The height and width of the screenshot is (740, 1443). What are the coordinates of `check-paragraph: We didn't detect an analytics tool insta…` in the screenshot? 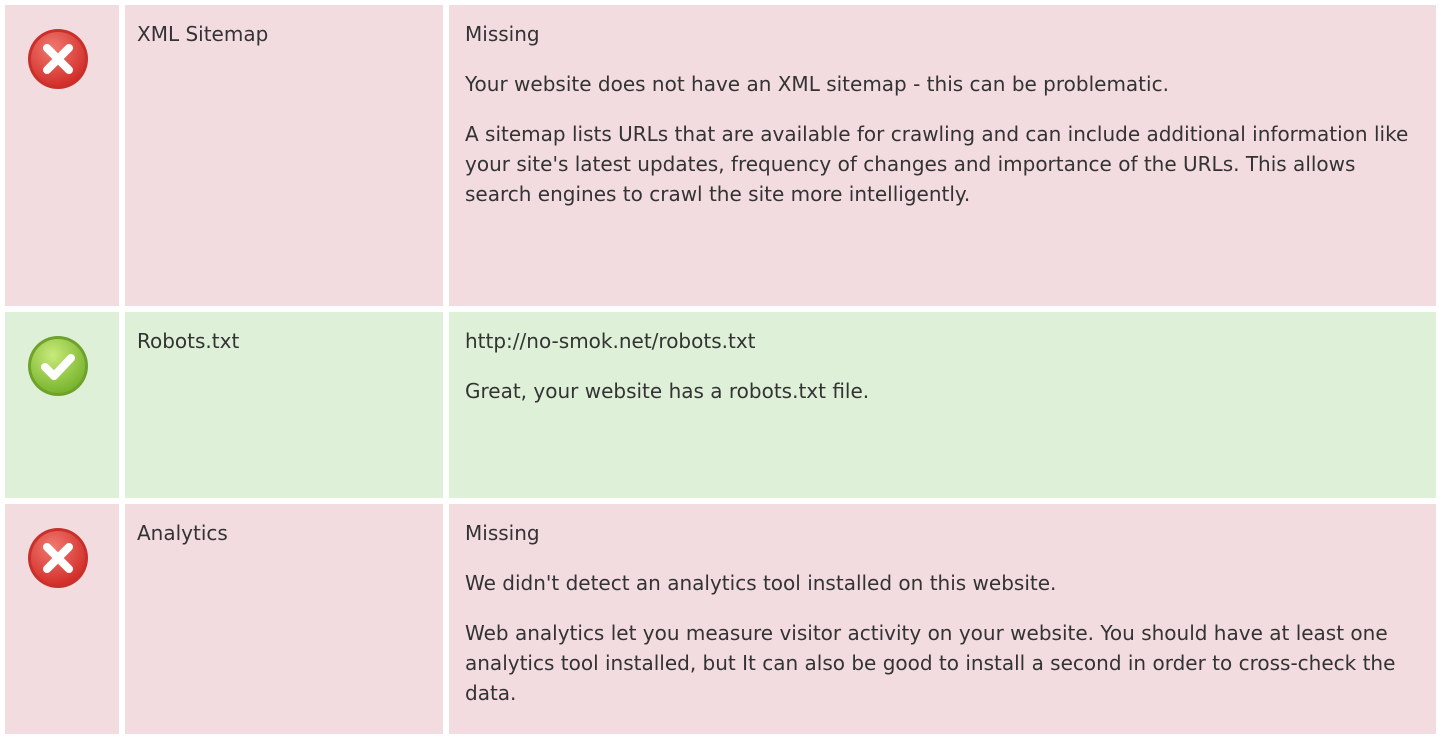 It's located at (761, 583).